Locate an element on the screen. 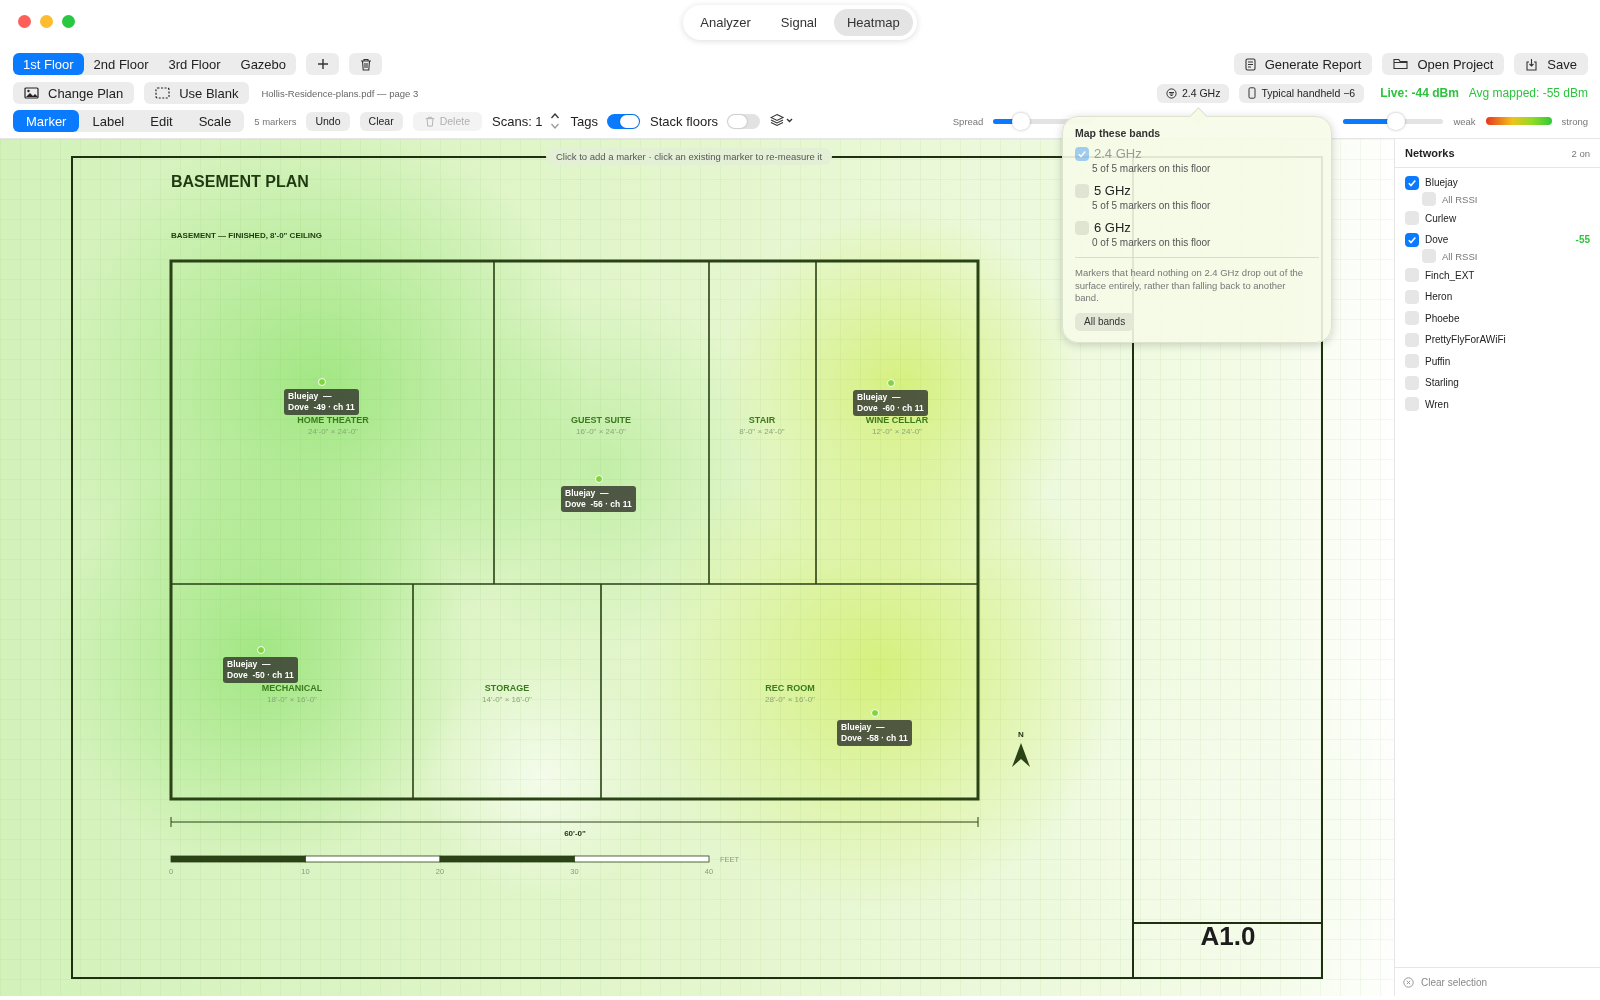 The width and height of the screenshot is (1600, 1000). floor-tab: 1st Floor is located at coordinates (48, 64).